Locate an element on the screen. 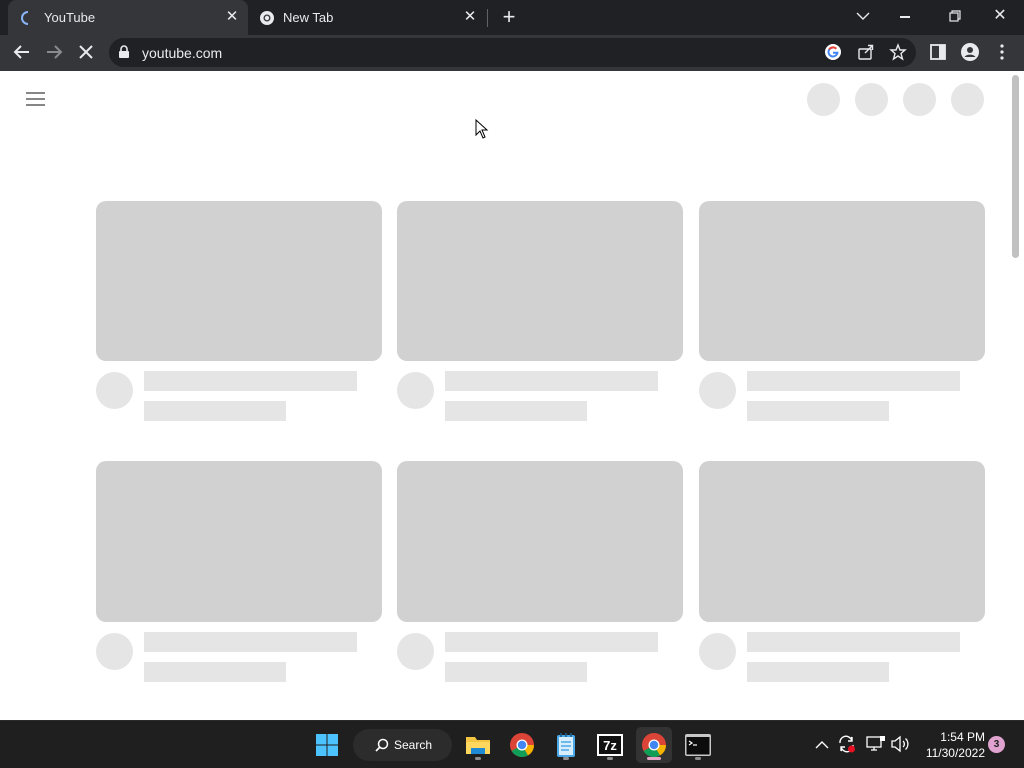  minimize-icon is located at coordinates (905, 17).